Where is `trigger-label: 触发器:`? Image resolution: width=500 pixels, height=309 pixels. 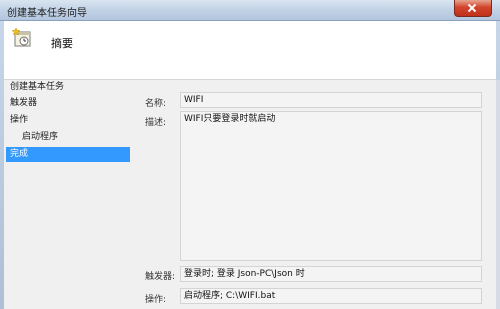 trigger-label: 触发器: is located at coordinates (160, 277).